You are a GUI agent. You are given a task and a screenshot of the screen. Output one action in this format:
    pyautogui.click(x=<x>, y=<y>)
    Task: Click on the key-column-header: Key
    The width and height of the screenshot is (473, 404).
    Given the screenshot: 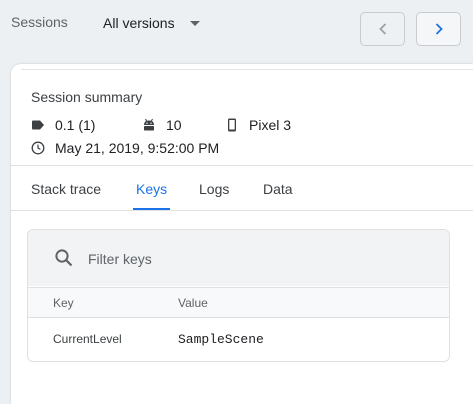 What is the action you would take?
    pyautogui.click(x=63, y=303)
    